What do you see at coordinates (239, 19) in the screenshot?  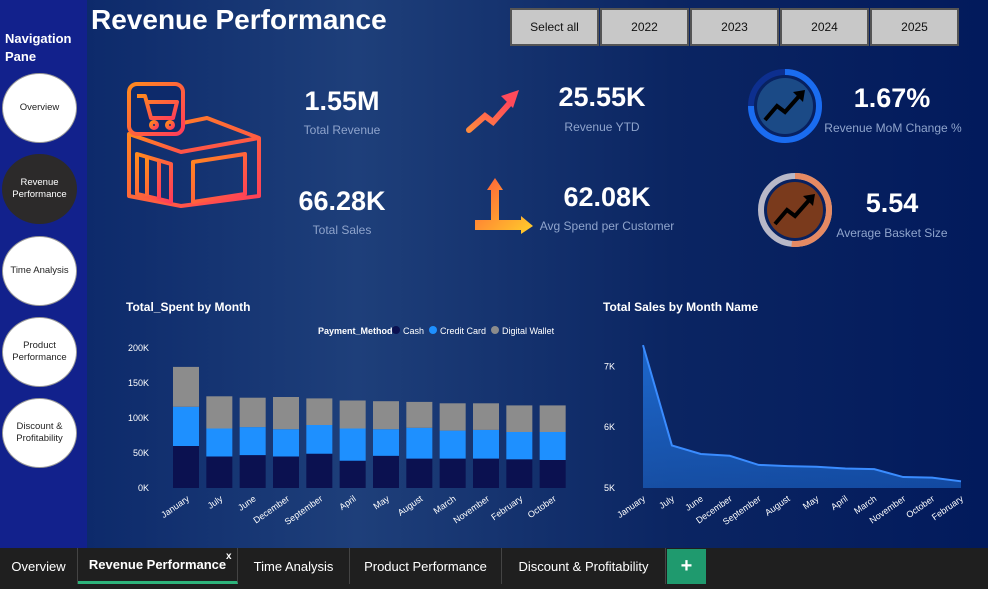 I see `page-title: Revenue Performance` at bounding box center [239, 19].